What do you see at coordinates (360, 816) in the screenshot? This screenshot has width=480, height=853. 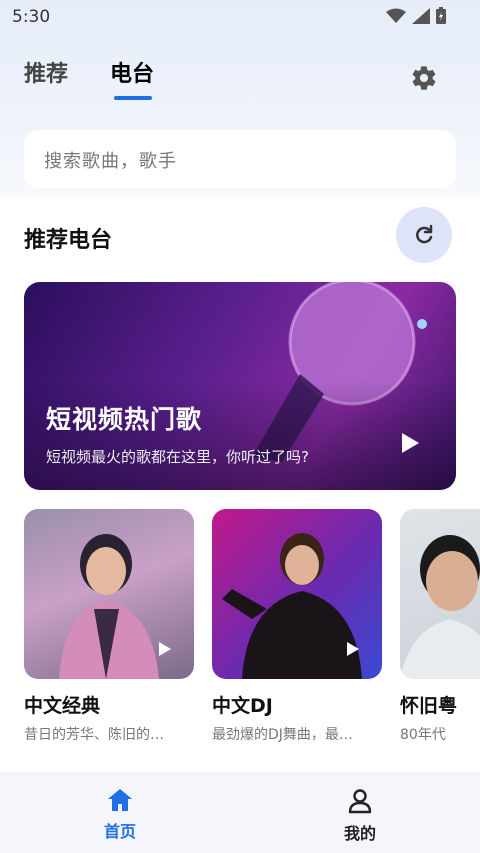 I see `nav-mine: 我的` at bounding box center [360, 816].